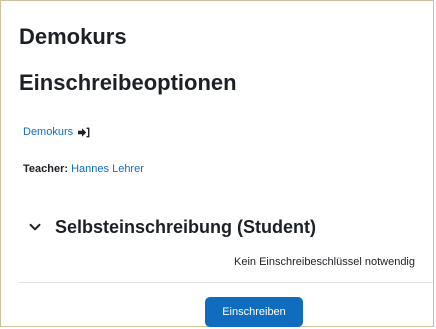 The height and width of the screenshot is (329, 436). I want to click on teacher-row: Teacher: Hannes Lehrer, so click(83, 169).